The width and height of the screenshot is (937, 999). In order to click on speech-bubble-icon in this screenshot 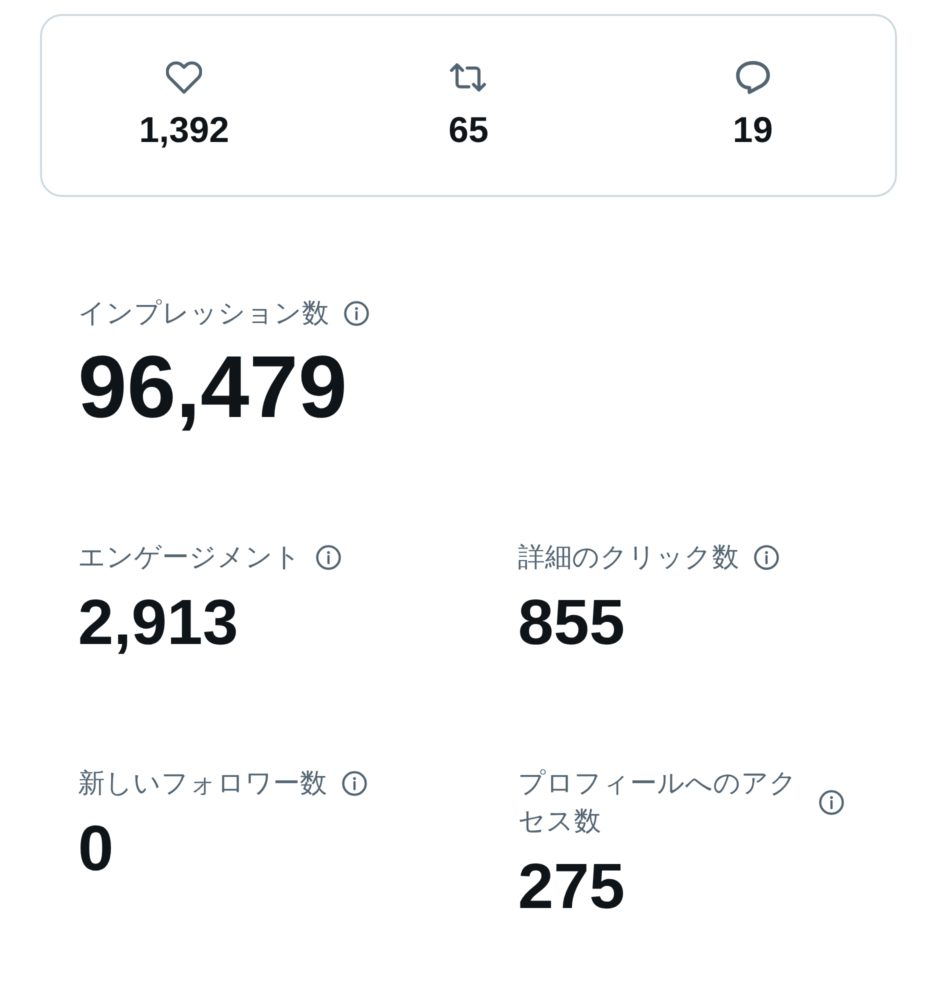, I will do `click(752, 77)`.